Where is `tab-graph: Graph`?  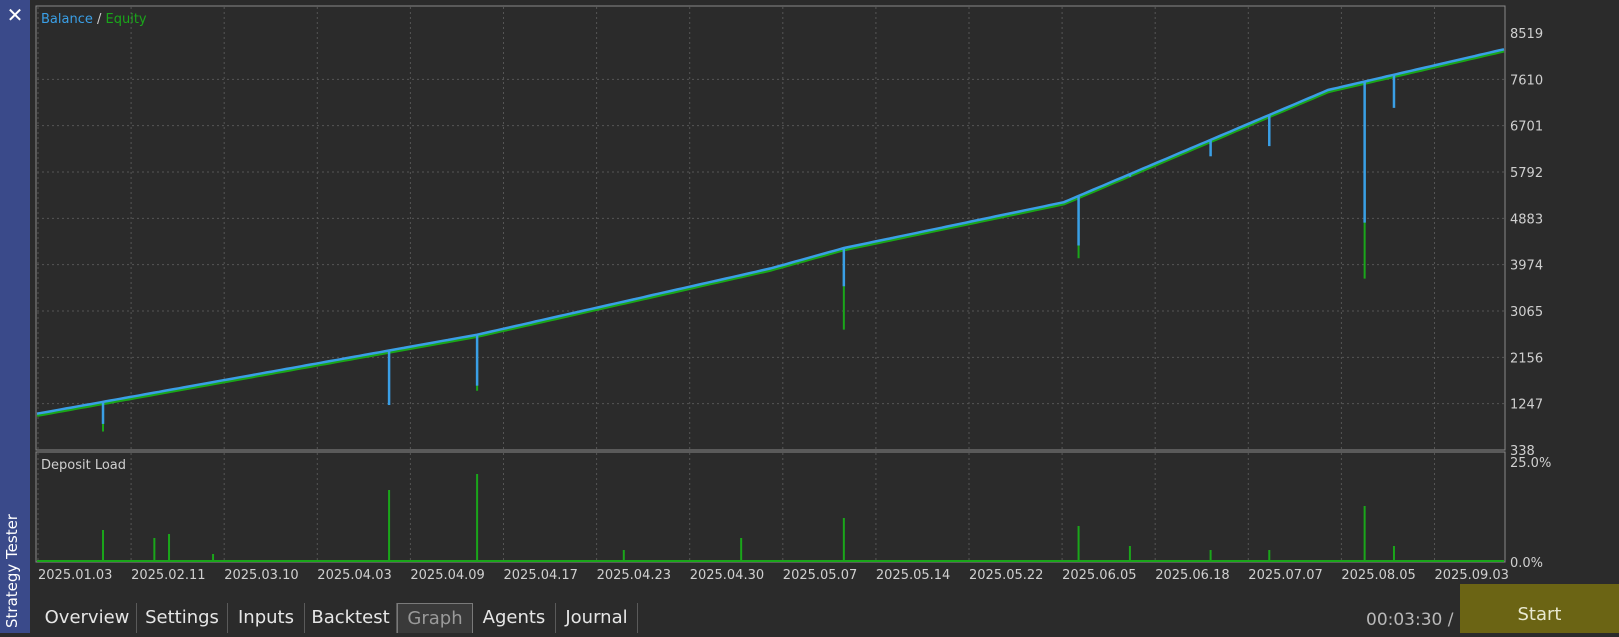 tab-graph: Graph is located at coordinates (435, 618).